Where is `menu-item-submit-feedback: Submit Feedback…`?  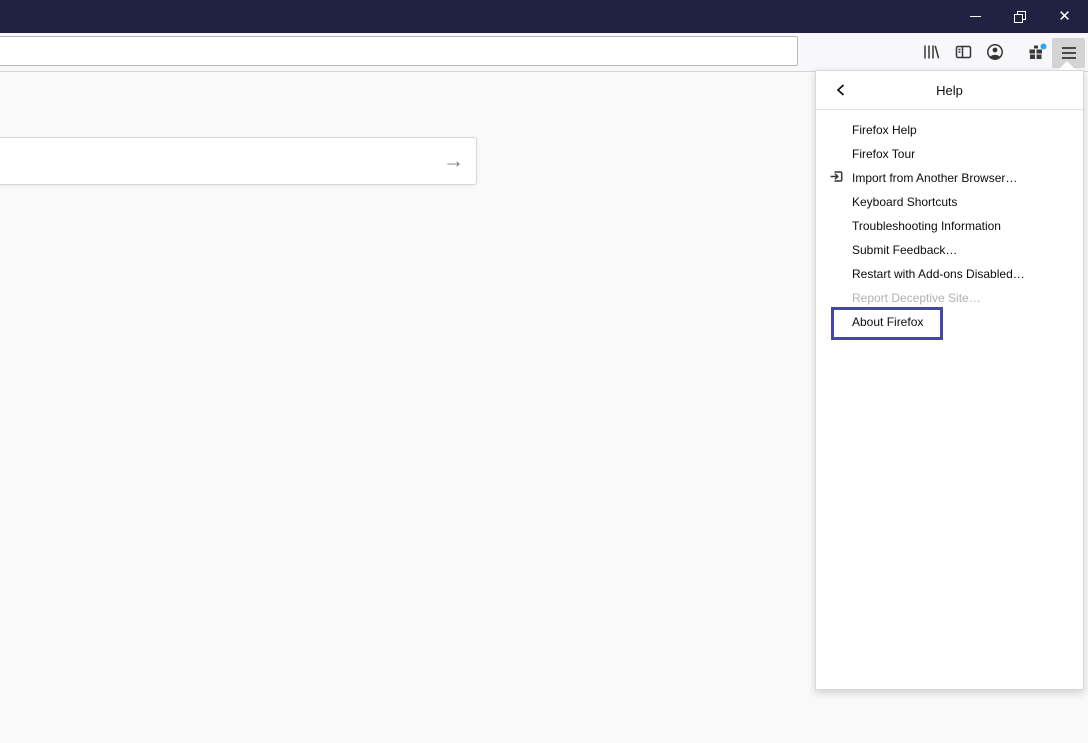
menu-item-submit-feedback: Submit Feedback… is located at coordinates (949, 250).